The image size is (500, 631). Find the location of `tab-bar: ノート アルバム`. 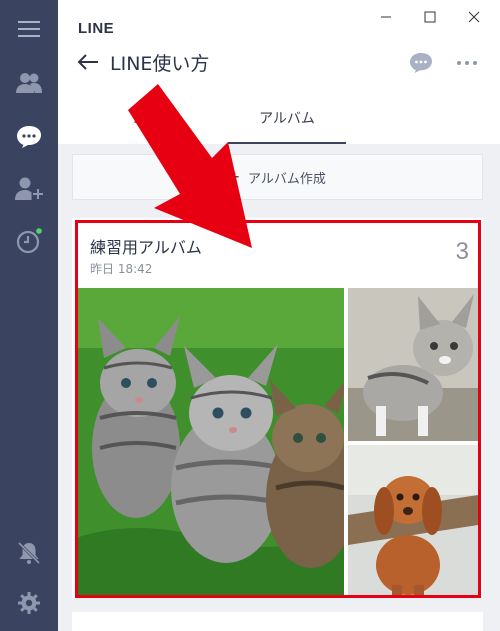

tab-bar: ノート アルバム is located at coordinates (279, 118).